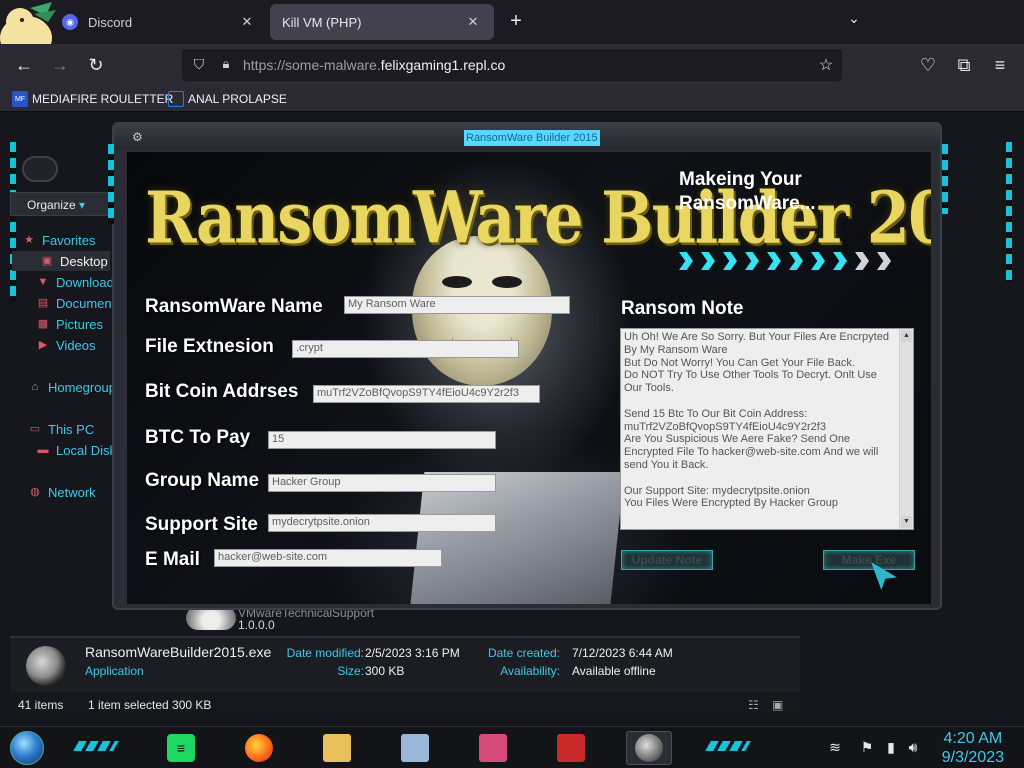 The image size is (1024, 768). What do you see at coordinates (74, 345) in the screenshot?
I see `nav-videos: ▶ Videos` at bounding box center [74, 345].